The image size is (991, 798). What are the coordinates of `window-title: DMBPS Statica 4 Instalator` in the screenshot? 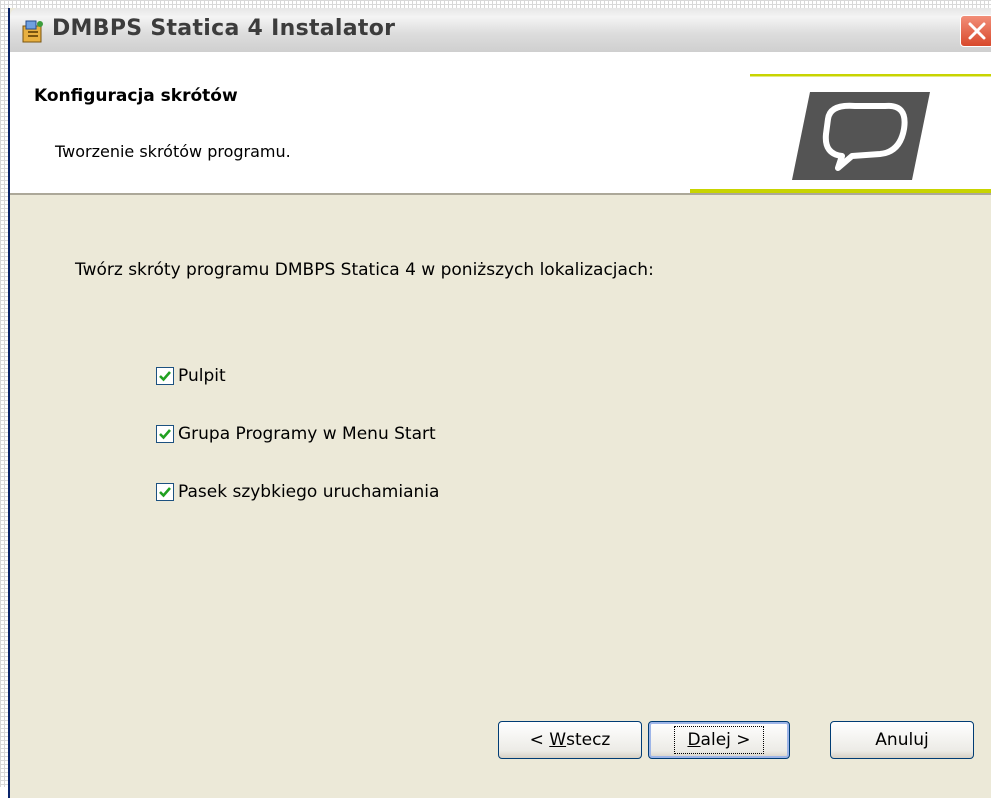 It's located at (224, 28).